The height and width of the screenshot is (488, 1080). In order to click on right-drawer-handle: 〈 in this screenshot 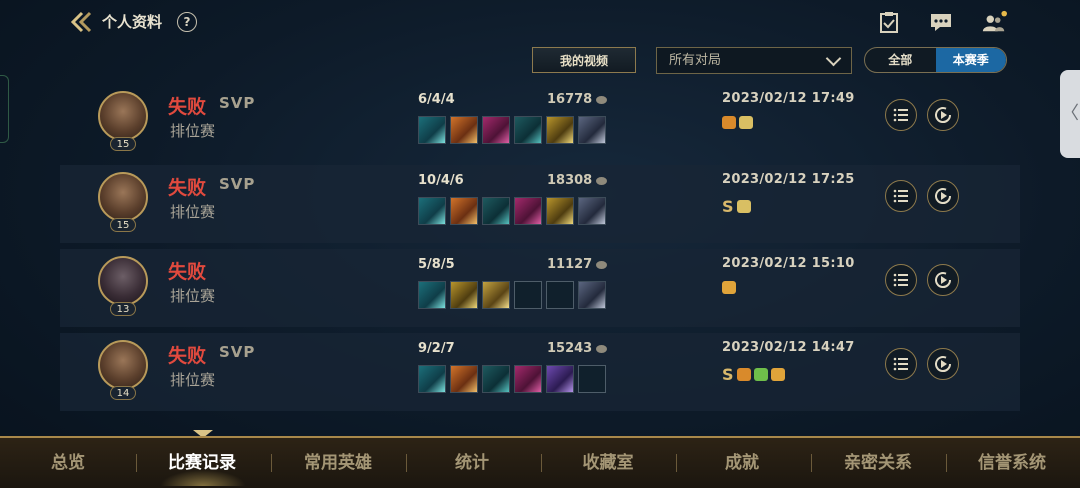, I will do `click(1070, 114)`.